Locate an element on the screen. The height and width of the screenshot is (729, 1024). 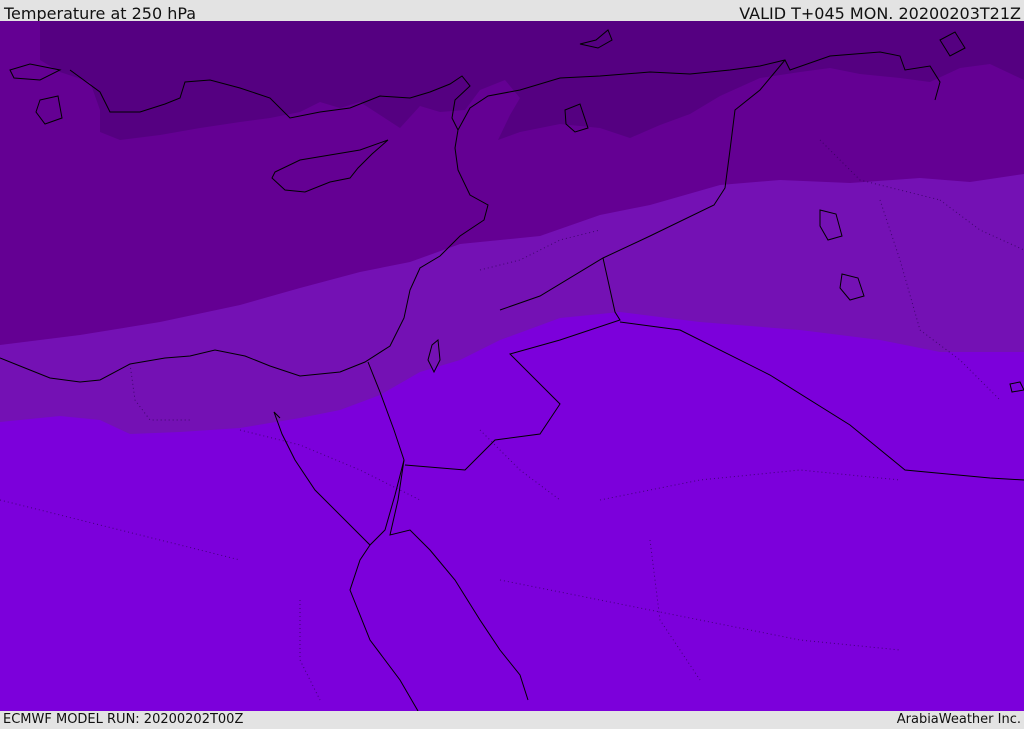
credit: ArabiaWeather Inc. is located at coordinates (958, 719).